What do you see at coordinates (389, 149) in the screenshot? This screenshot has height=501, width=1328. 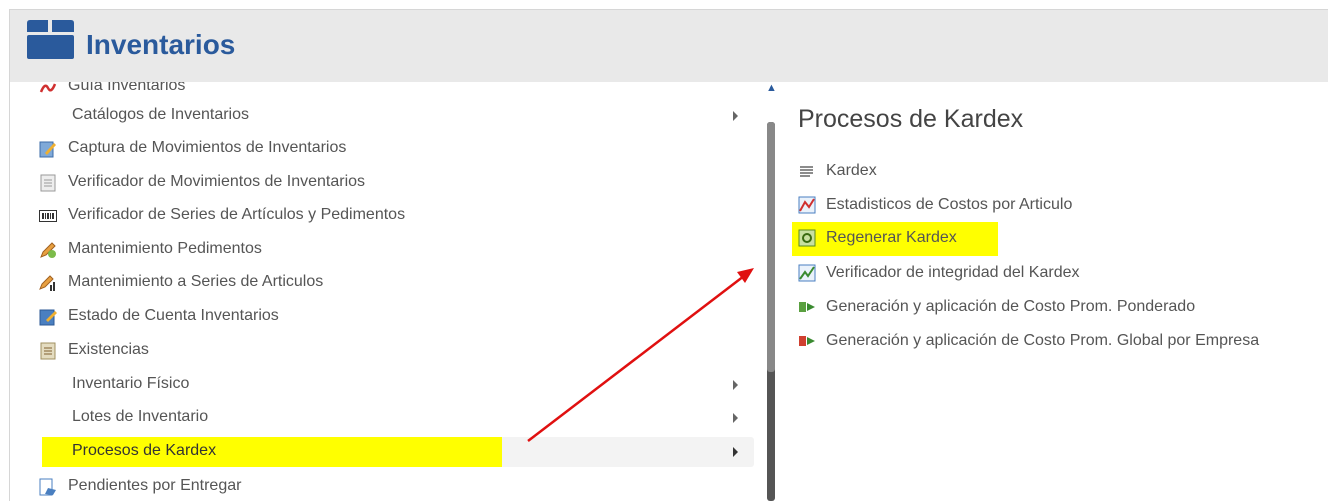 I see `menu-item-captura-movimientos: Captura de Movimientos de Inventarios` at bounding box center [389, 149].